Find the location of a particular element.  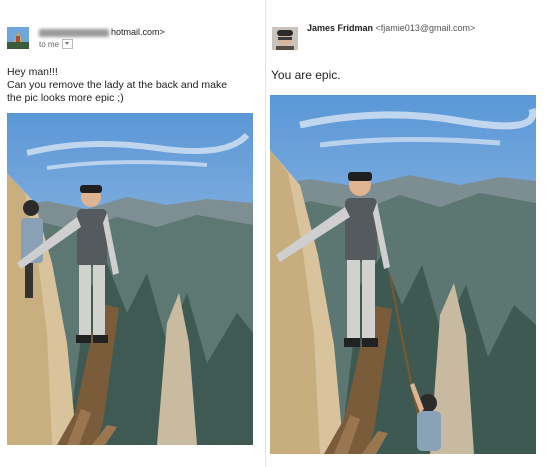

message-line: the pic looks more epic ;) is located at coordinates (65, 98).